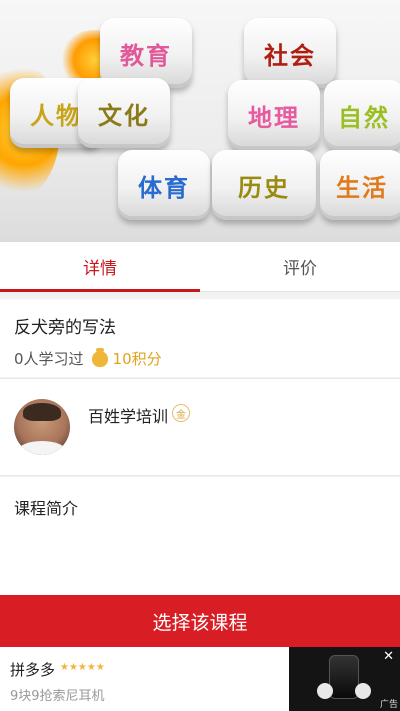  I want to click on gold-badge-icon: 金, so click(181, 413).